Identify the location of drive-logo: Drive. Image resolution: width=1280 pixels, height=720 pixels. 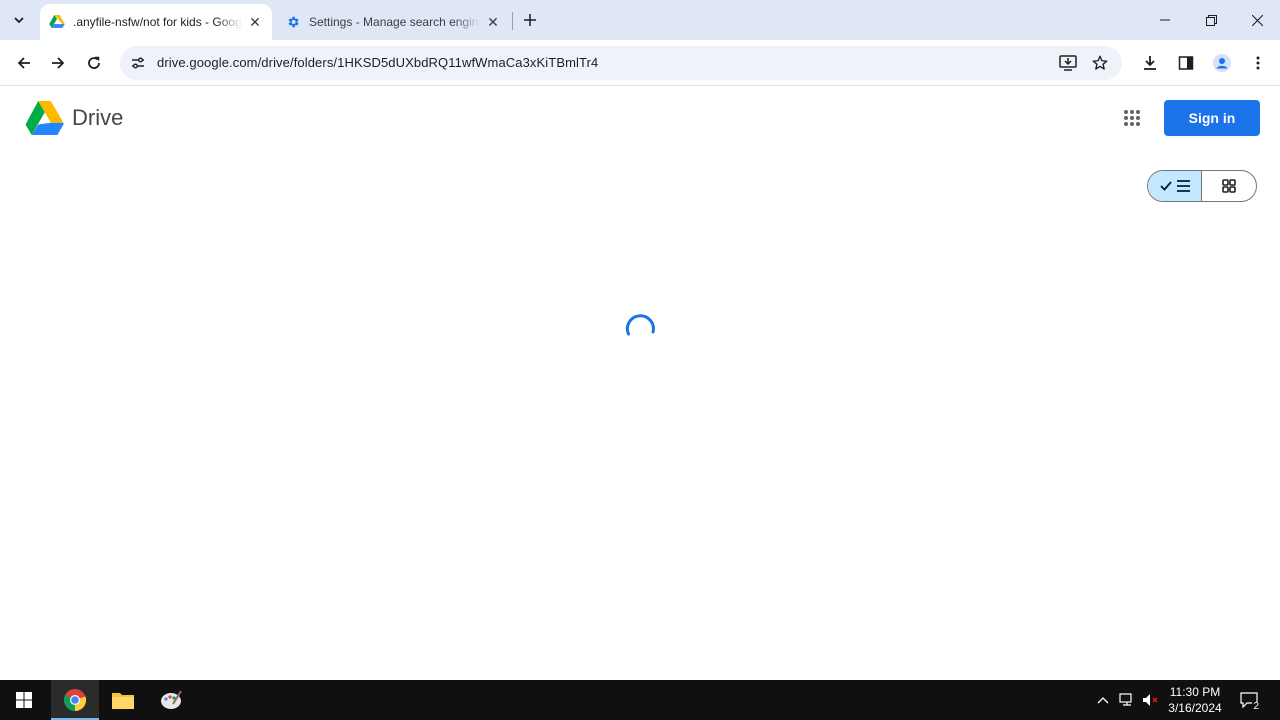
(74, 118).